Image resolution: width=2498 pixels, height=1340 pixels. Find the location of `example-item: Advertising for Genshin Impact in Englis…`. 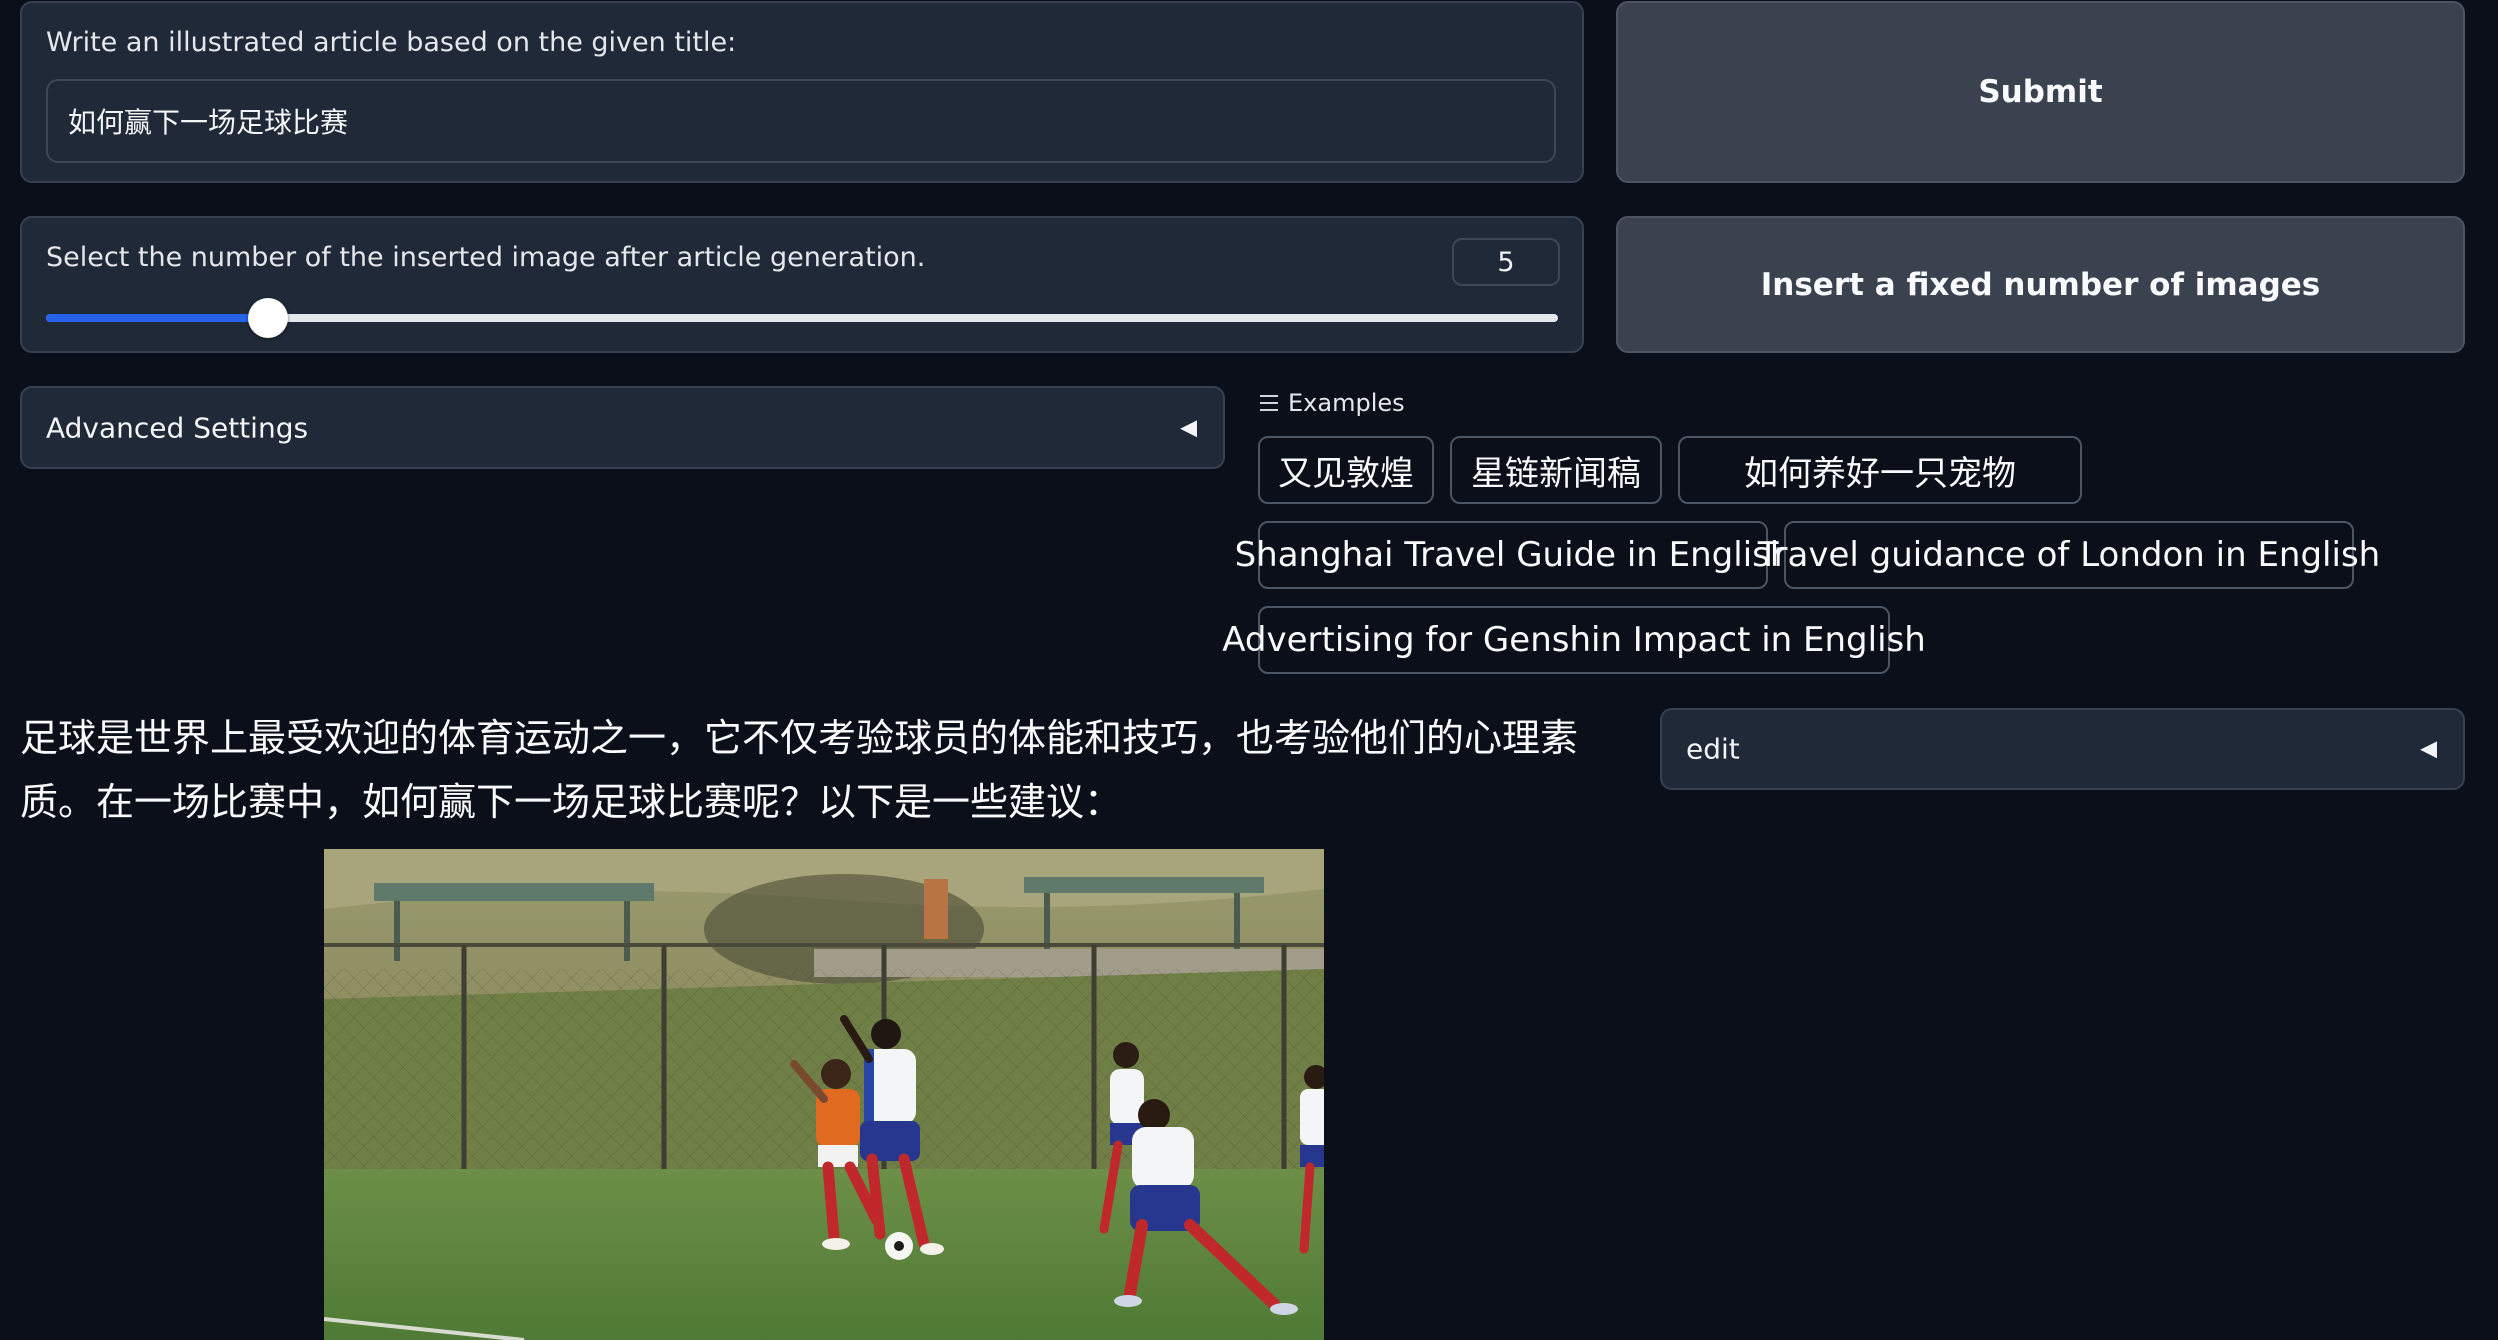

example-item: Advertising for Genshin Impact in Englis… is located at coordinates (1574, 640).